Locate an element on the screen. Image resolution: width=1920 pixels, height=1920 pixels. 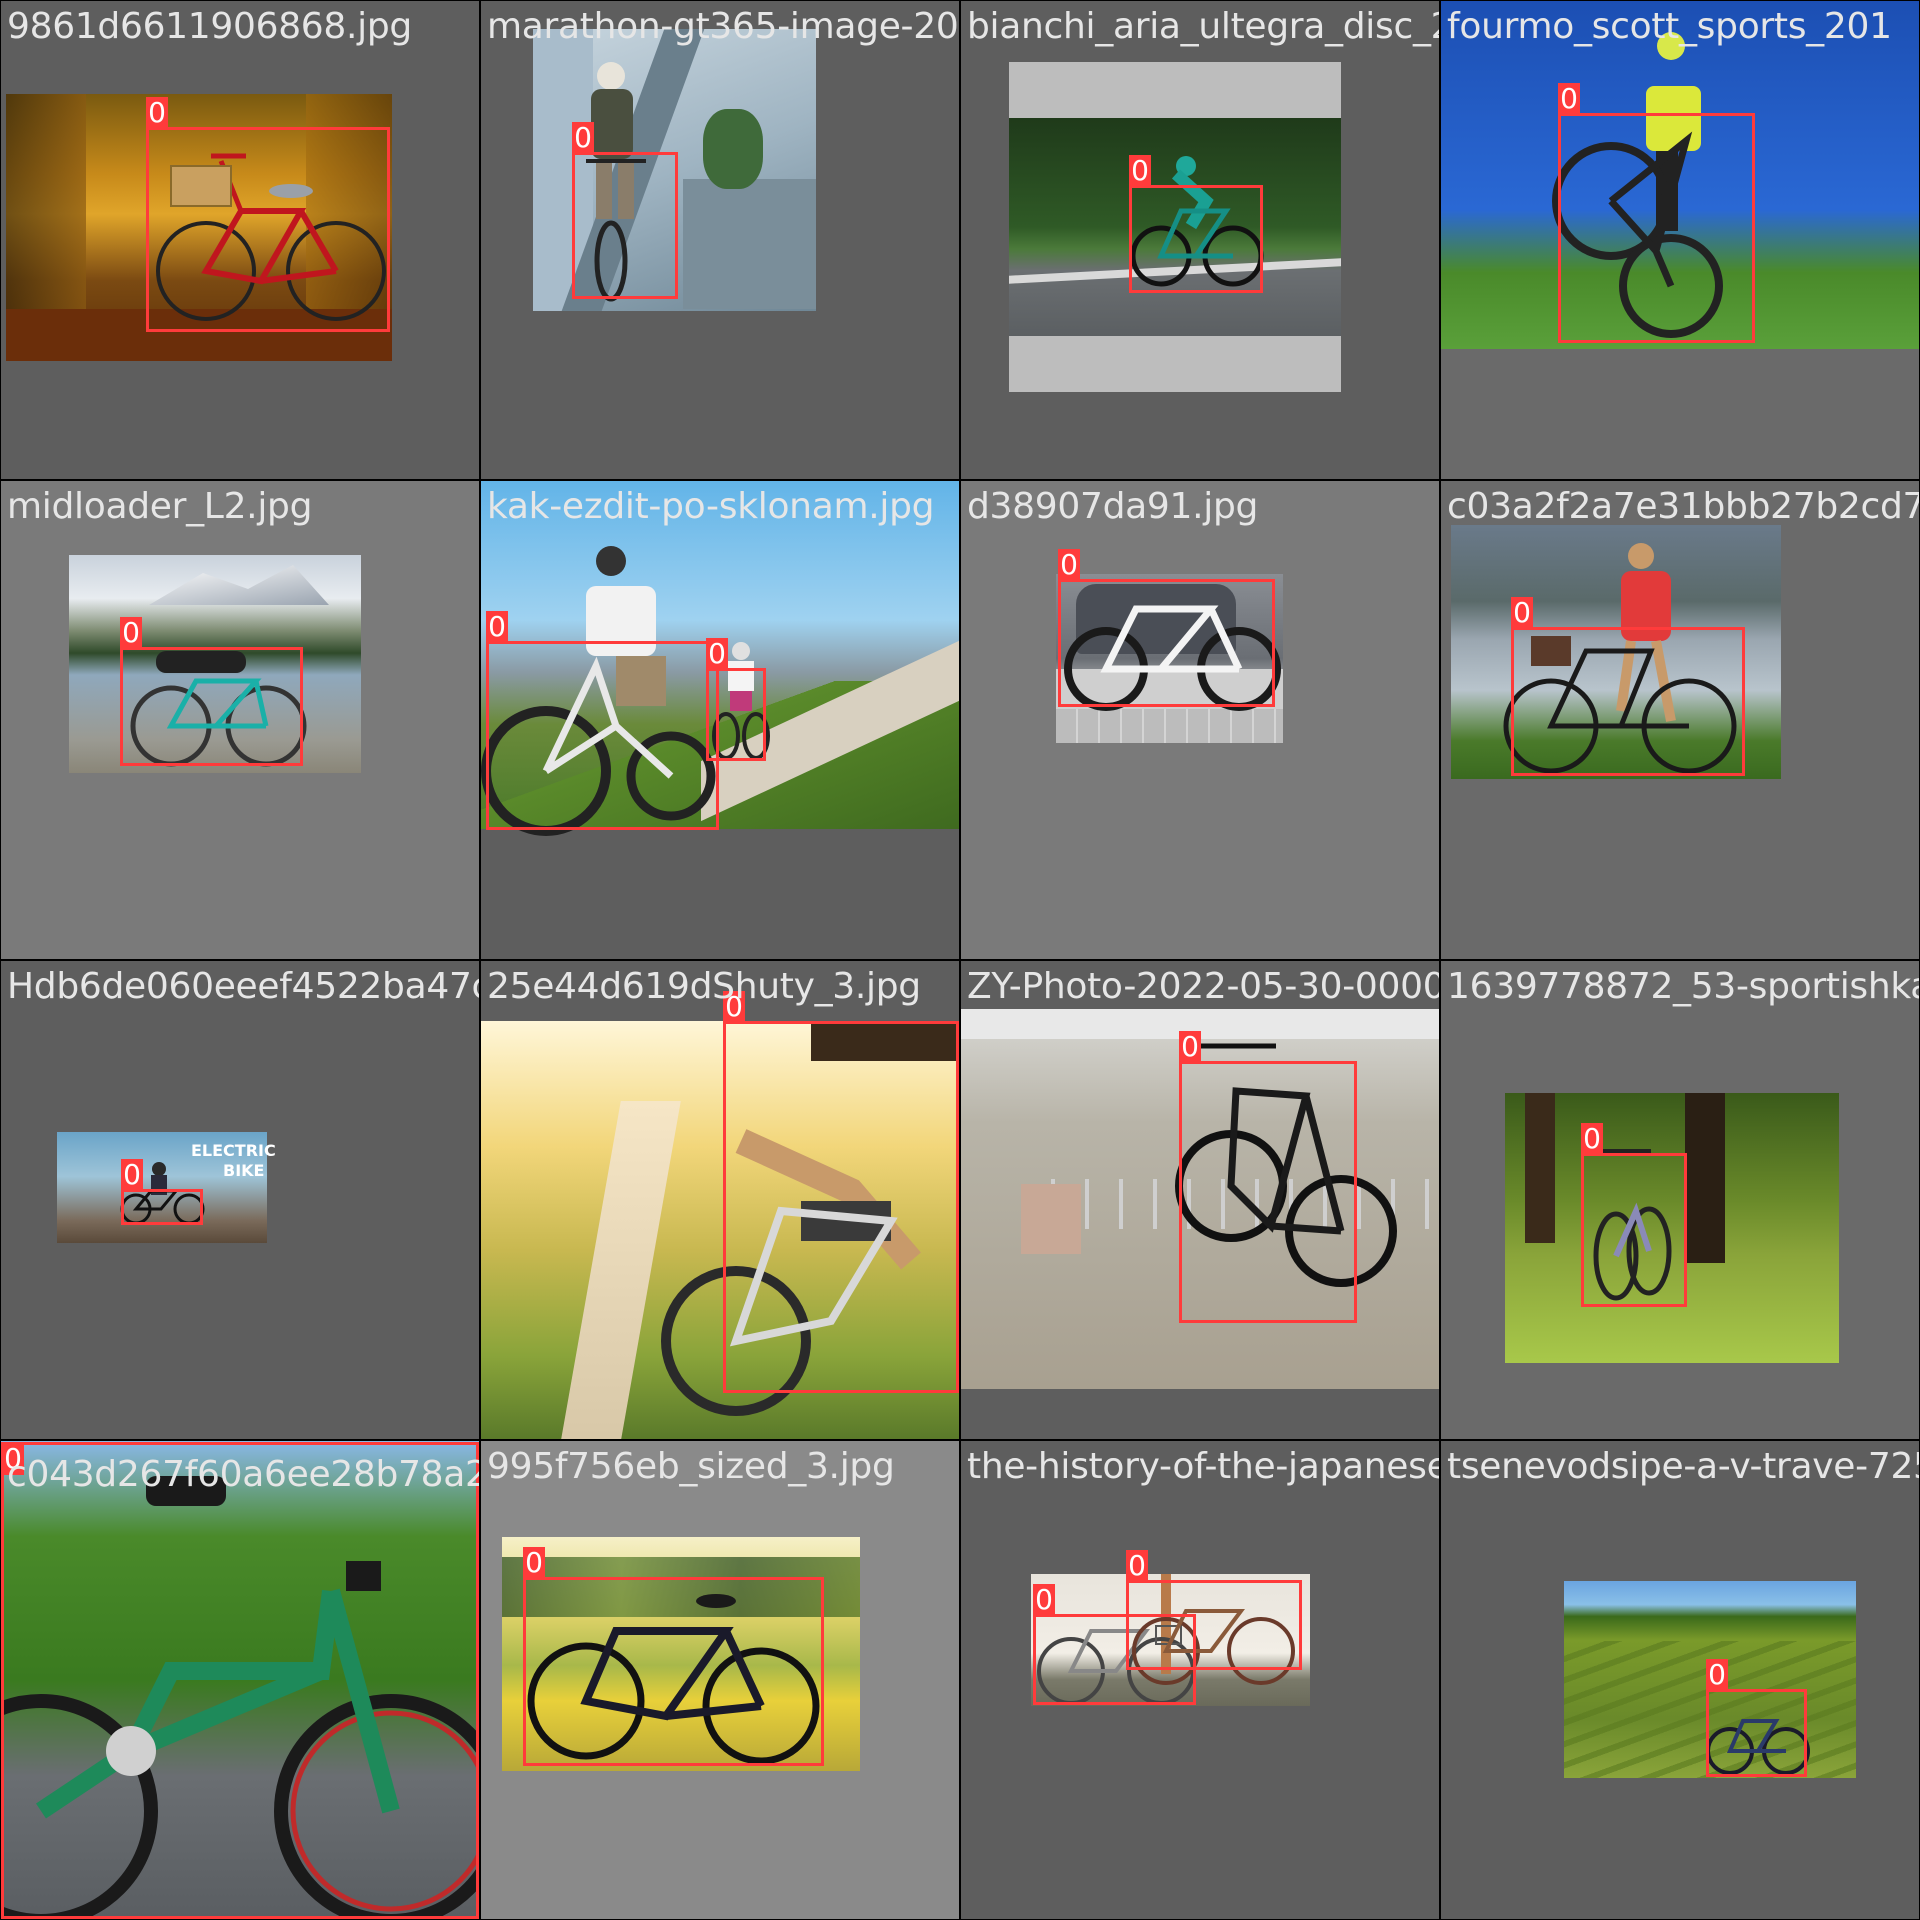
tile-13: 0 c043d267f60a6ee28b78a2e is located at coordinates (240, 1680).